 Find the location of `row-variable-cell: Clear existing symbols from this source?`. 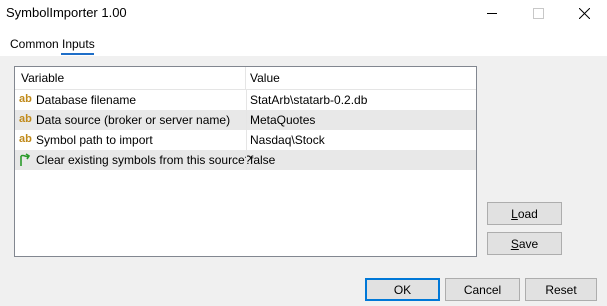

row-variable-cell: Clear existing symbols from this source? is located at coordinates (133, 160).